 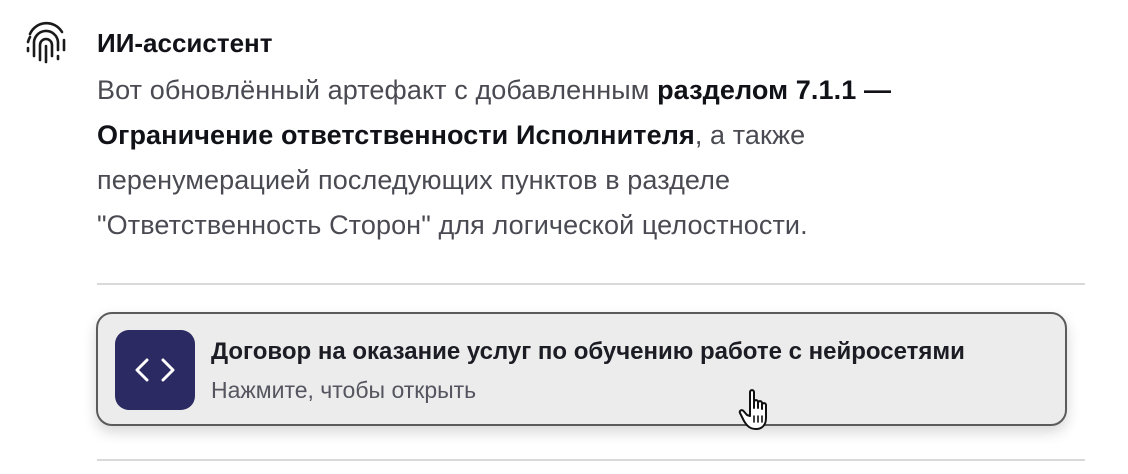 What do you see at coordinates (396, 135) in the screenshot?
I see `message-bold-text: Ограничение ответственности Исполнителя` at bounding box center [396, 135].